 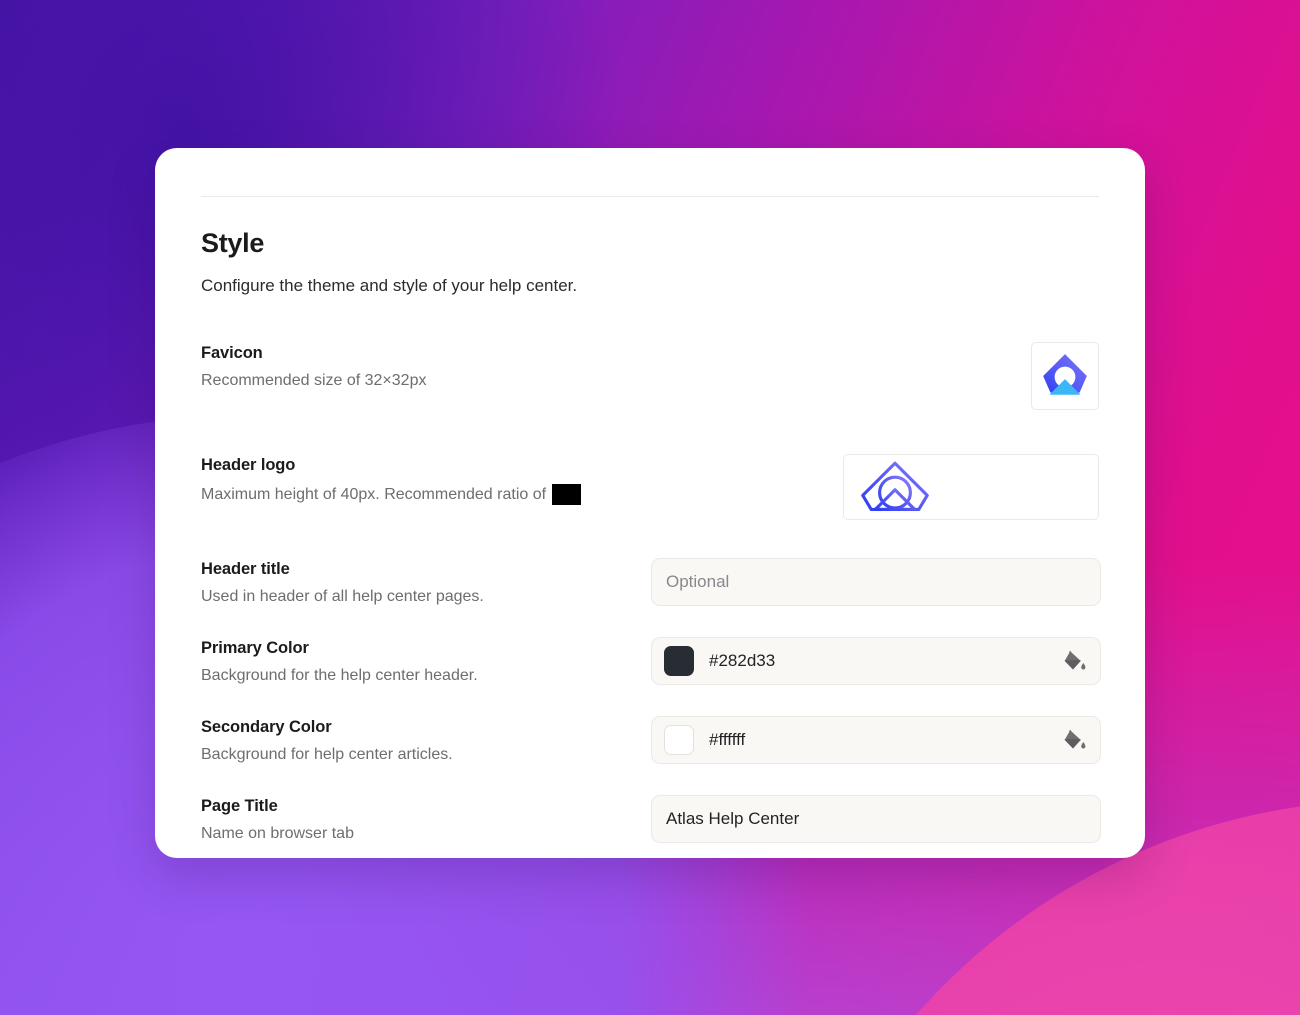 I want to click on secondary-color-control: #ffffff, so click(x=876, y=740).